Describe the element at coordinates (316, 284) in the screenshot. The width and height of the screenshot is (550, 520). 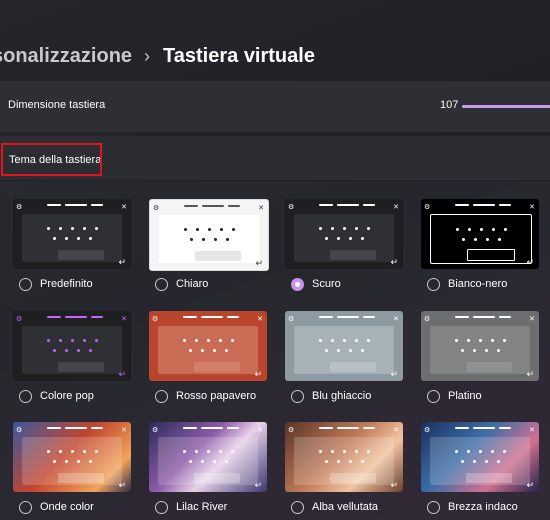
I see `theme-option: Scuro` at that location.